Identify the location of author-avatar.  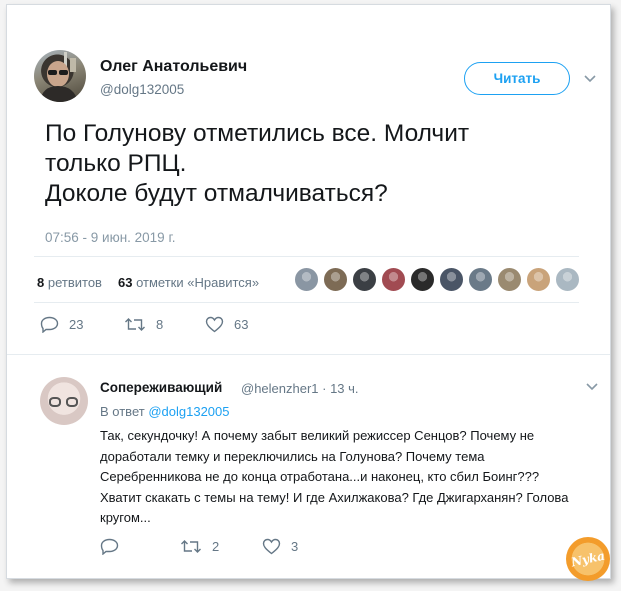
(60, 76).